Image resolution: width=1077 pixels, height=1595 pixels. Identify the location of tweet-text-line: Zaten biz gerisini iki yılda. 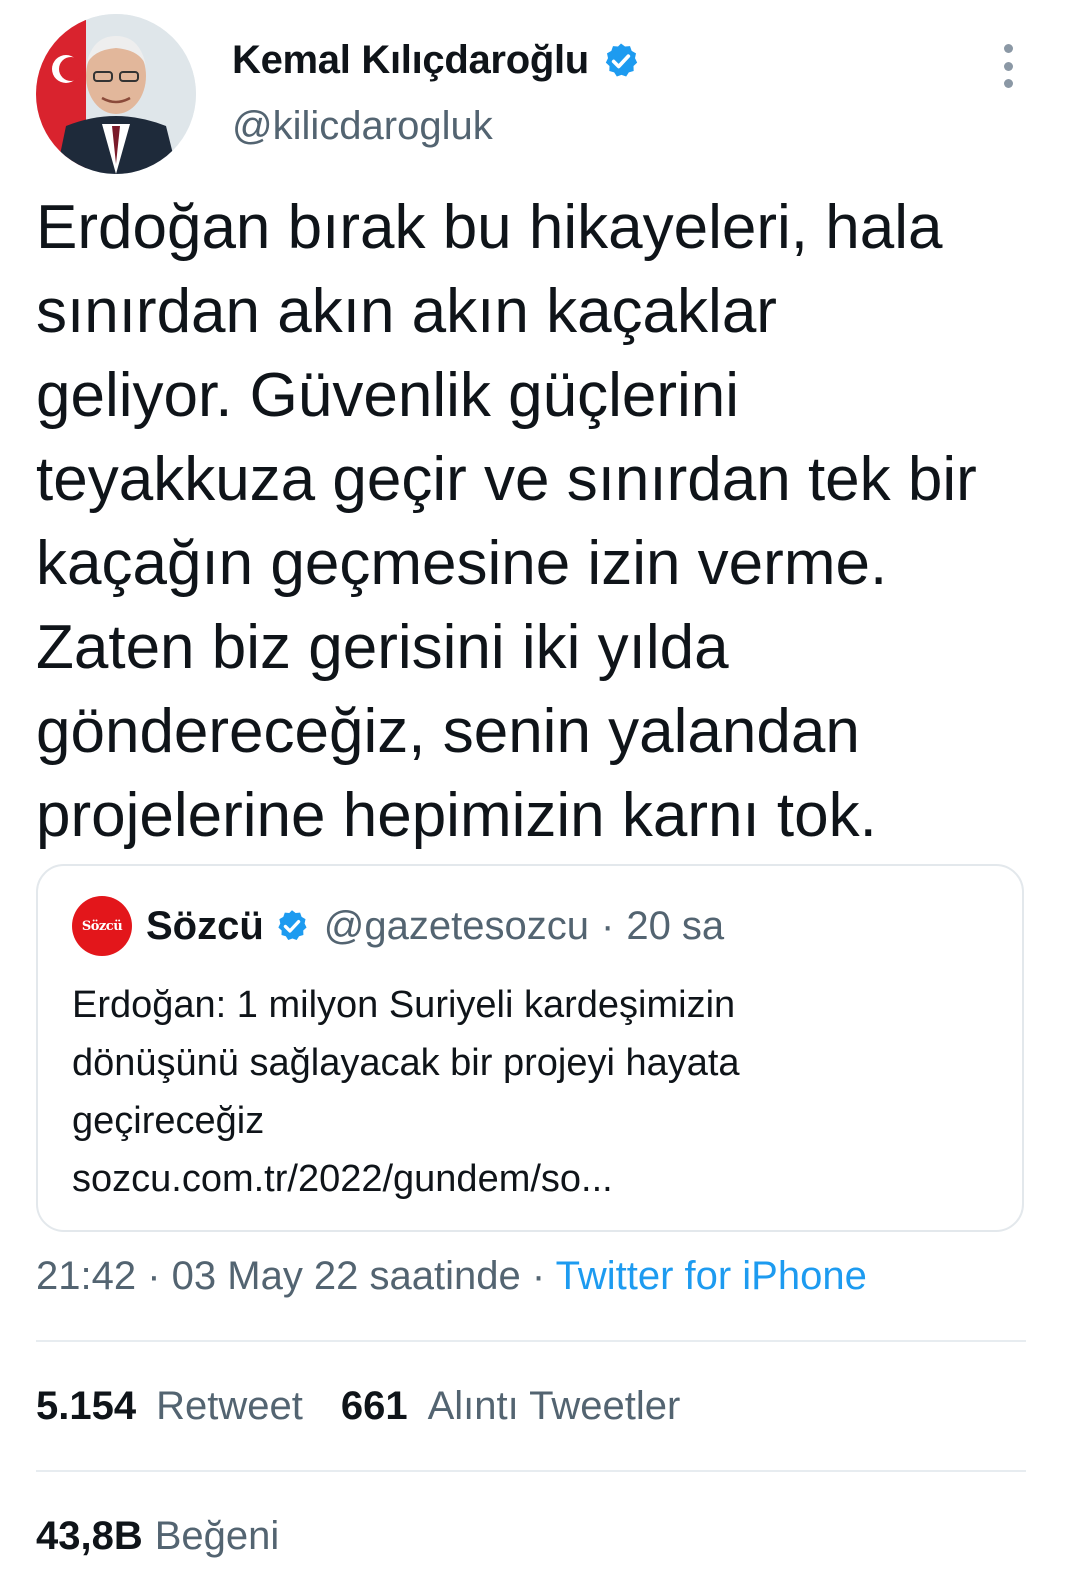
(382, 647).